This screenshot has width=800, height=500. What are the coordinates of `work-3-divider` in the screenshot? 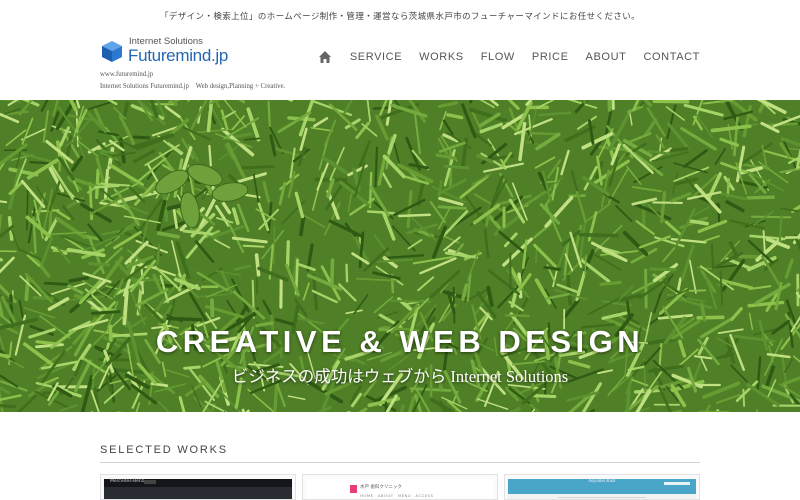 It's located at (602, 497).